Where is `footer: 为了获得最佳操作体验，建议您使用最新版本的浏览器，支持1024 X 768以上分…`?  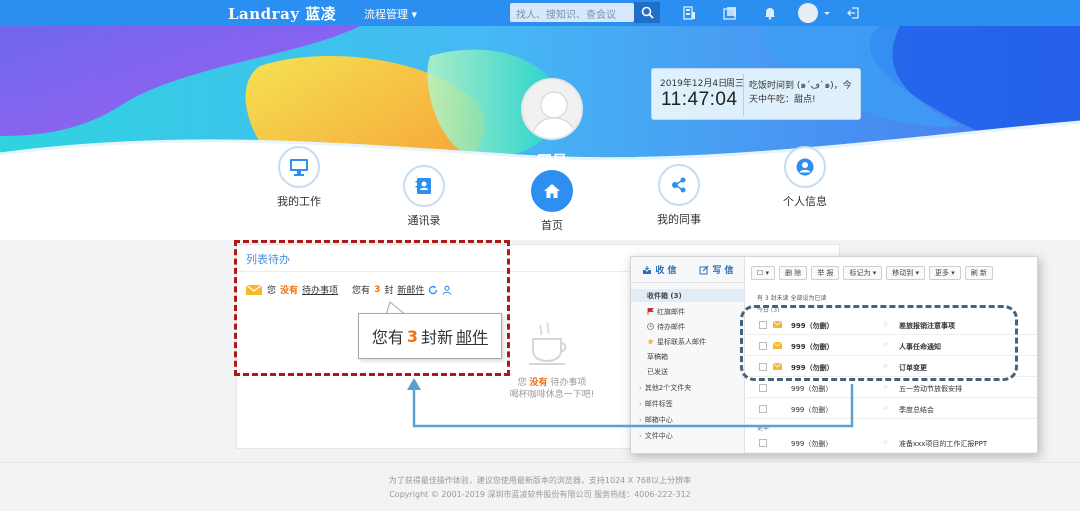 footer: 为了获得最佳操作体验，建议您使用最新版本的浏览器，支持1024 X 768以上分… is located at coordinates (540, 486).